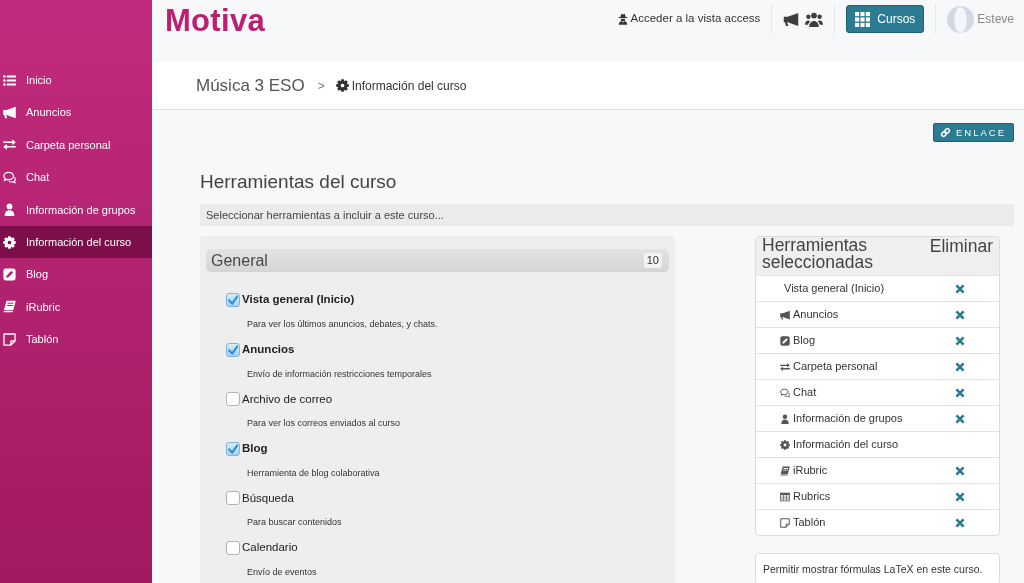  Describe the element at coordinates (945, 132) in the screenshot. I see `link-icon` at that location.